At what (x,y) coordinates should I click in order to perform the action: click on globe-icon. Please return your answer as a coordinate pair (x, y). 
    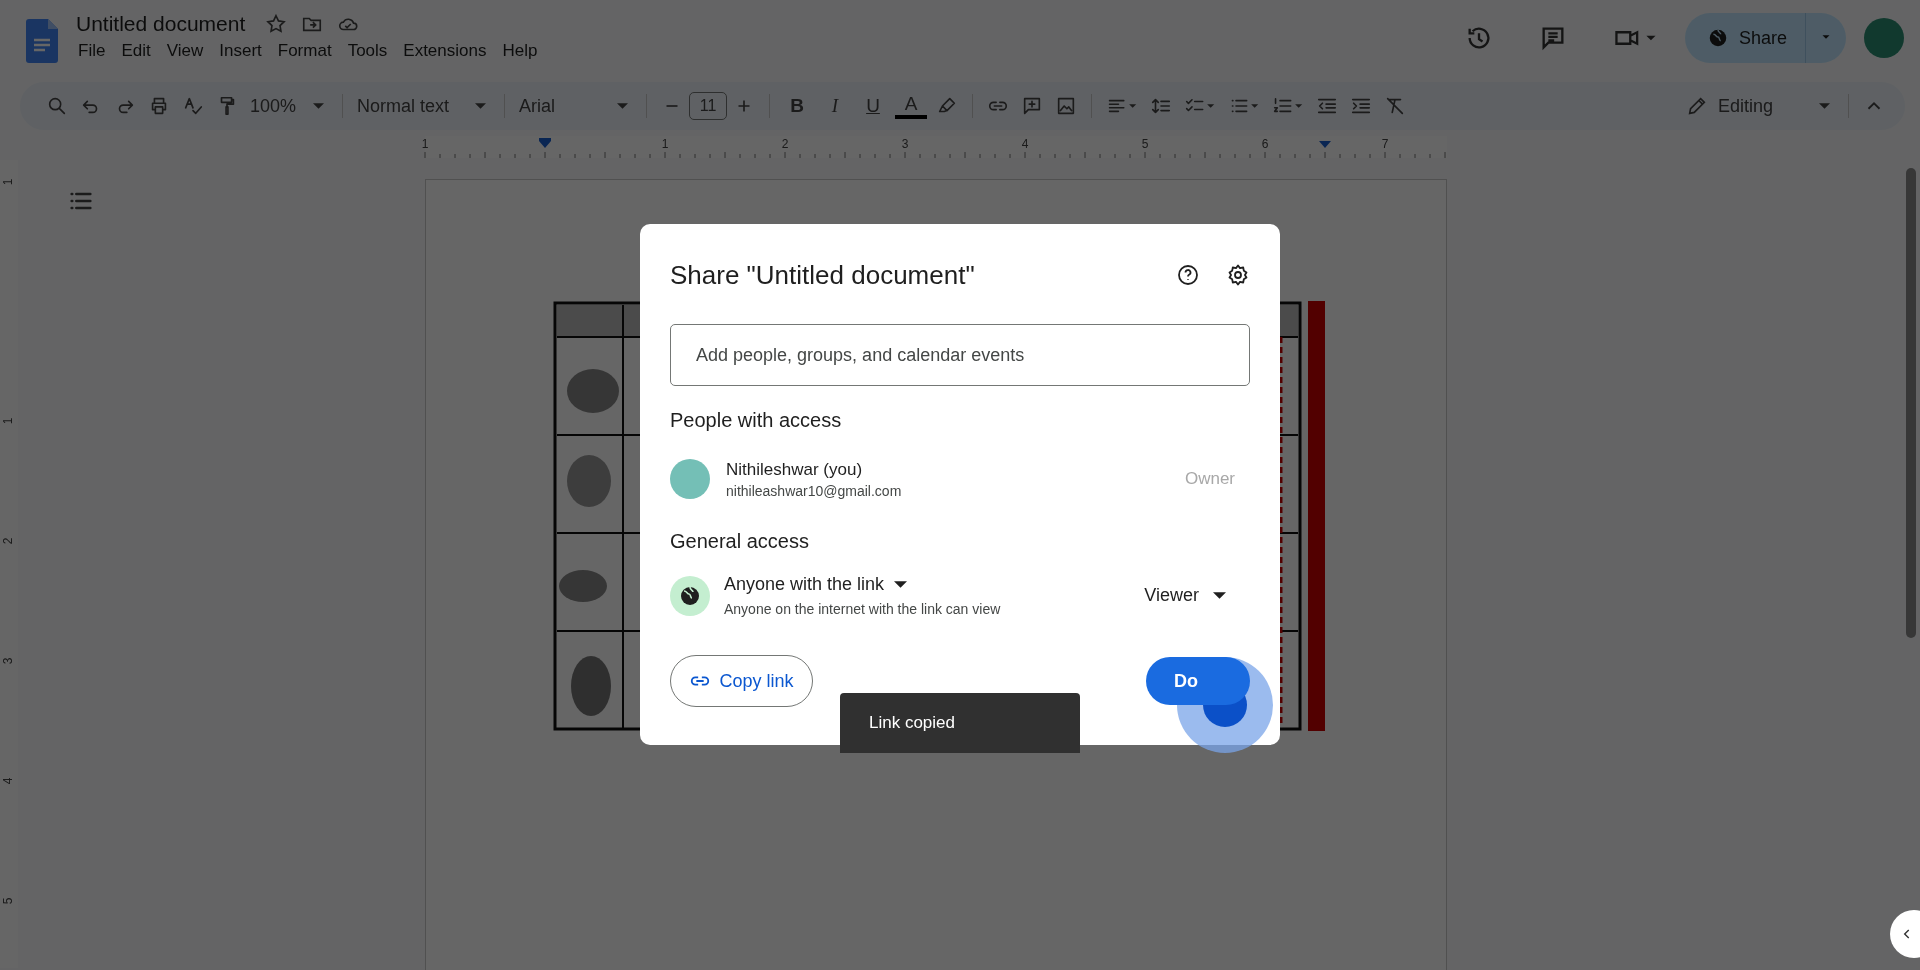
    Looking at the image, I should click on (690, 595).